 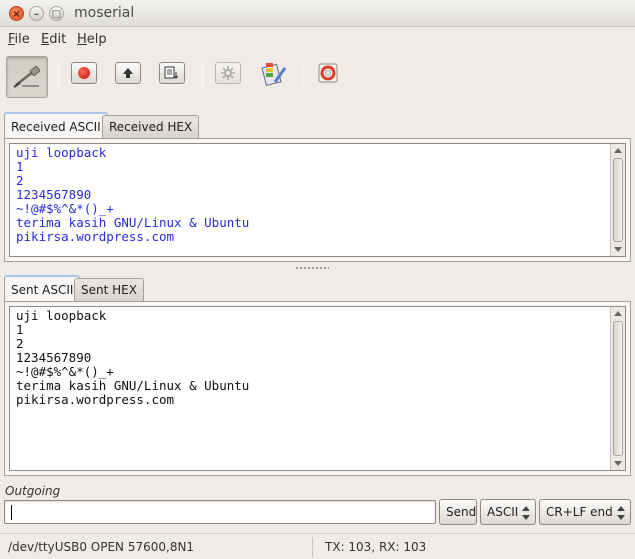 I want to click on help-button, so click(x=328, y=73).